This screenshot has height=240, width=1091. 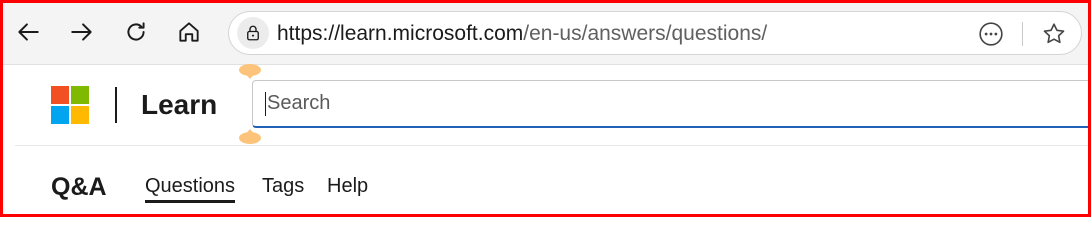 I want to click on logo-square-green, so click(x=80, y=95).